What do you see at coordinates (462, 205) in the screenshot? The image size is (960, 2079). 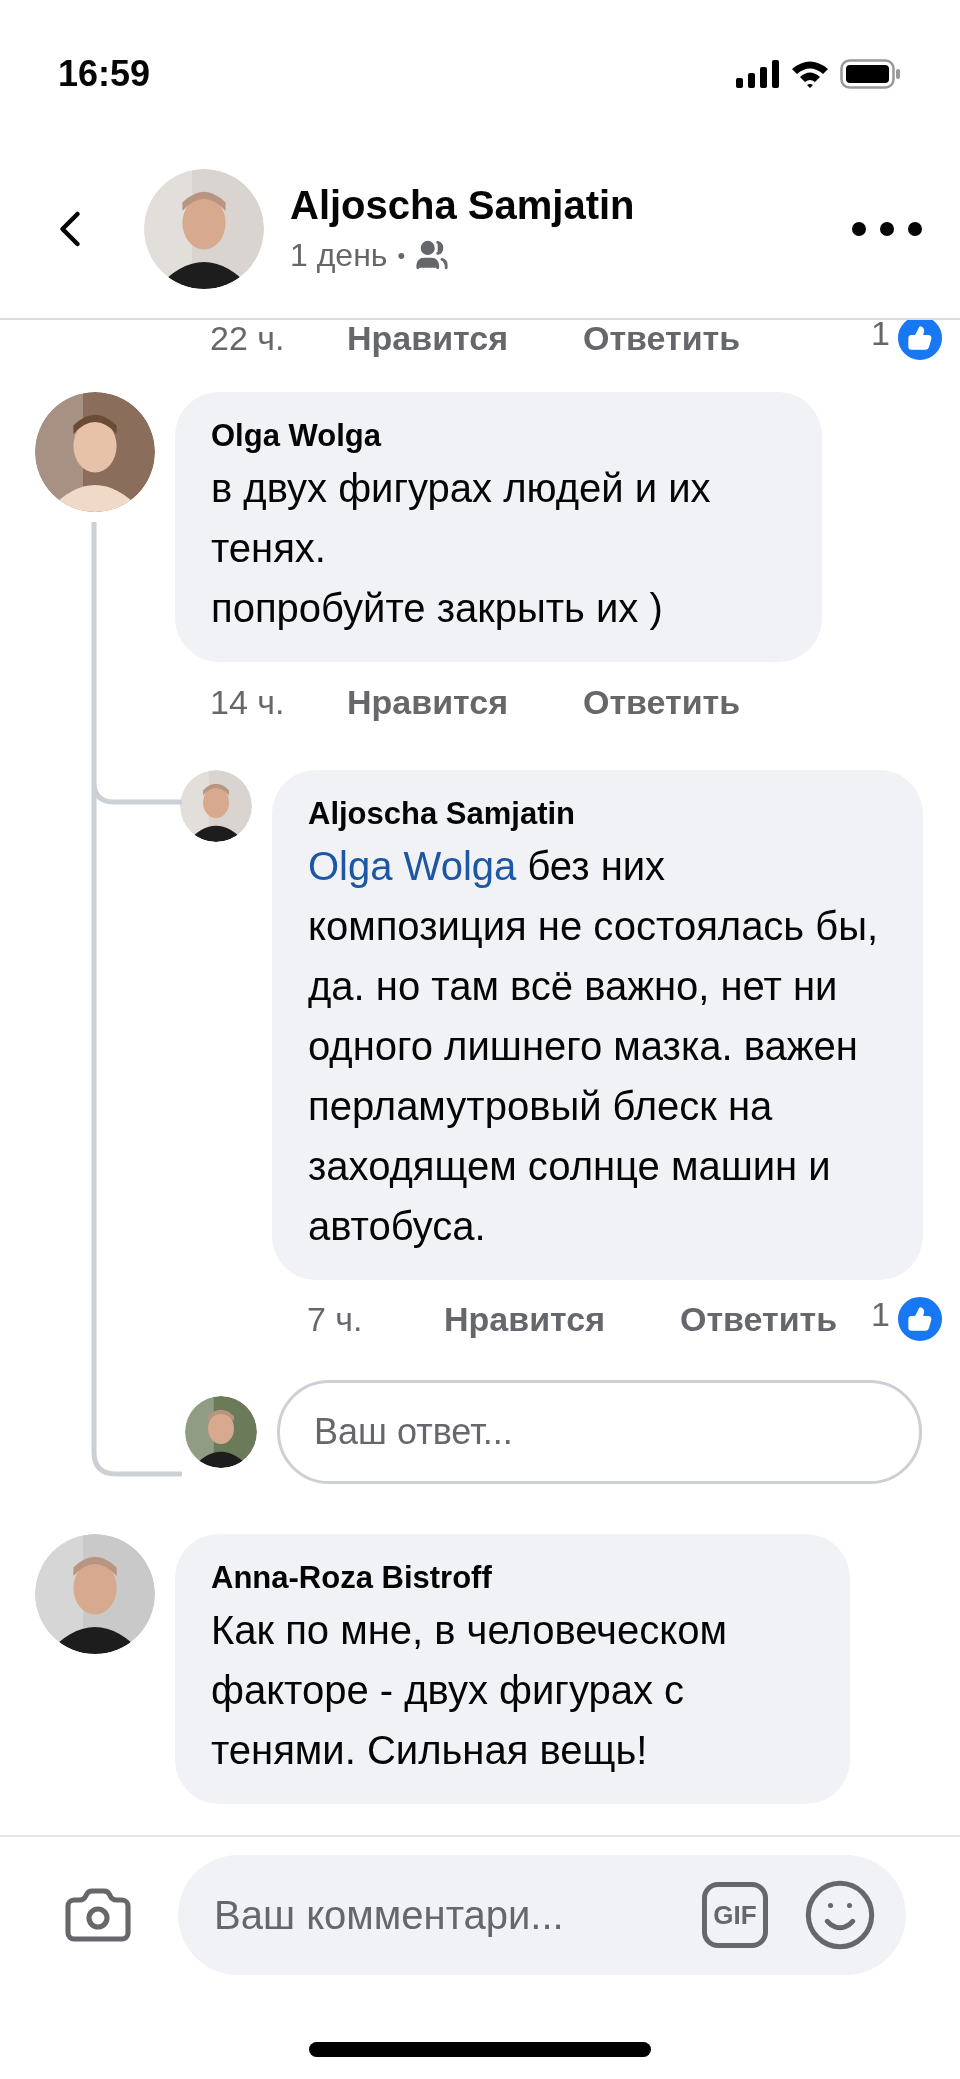 I see `author-name: Aljoscha Samjatin` at bounding box center [462, 205].